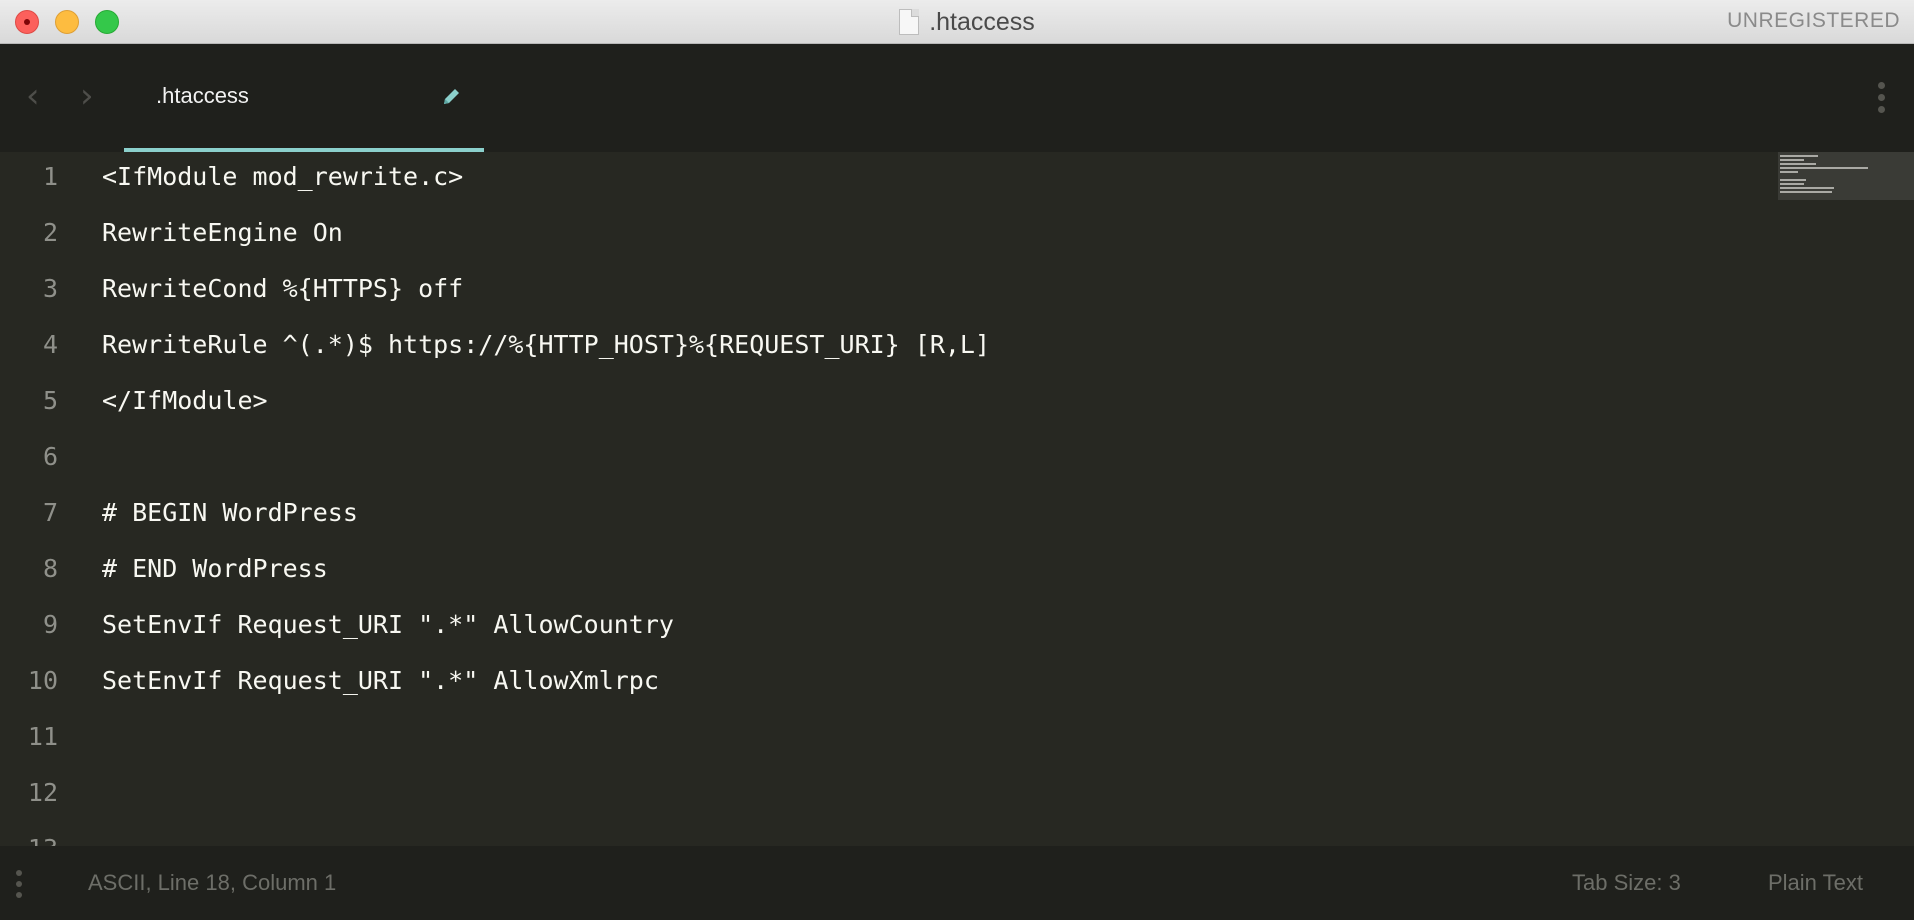 This screenshot has width=1914, height=920. What do you see at coordinates (1626, 883) in the screenshot?
I see `tab-size-selector: Tab Size: 3` at bounding box center [1626, 883].